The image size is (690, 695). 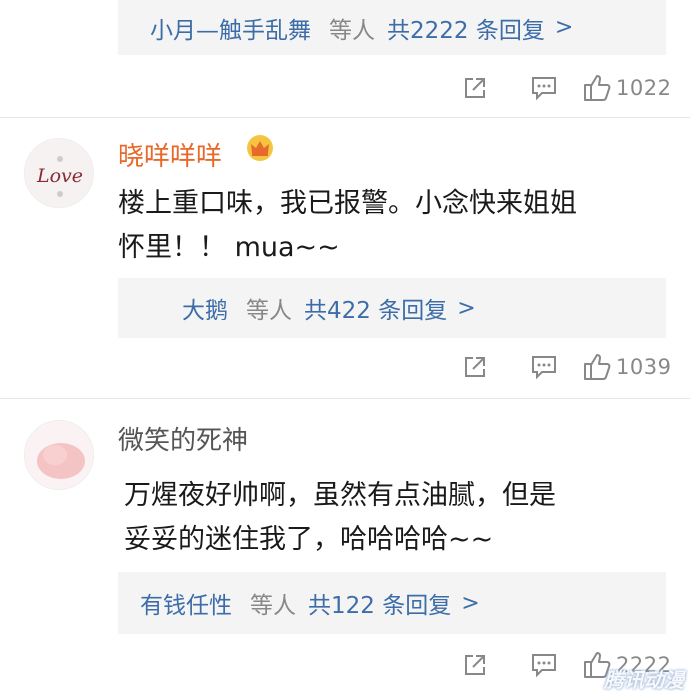 I want to click on reply-count-label: 共122 条回复, so click(x=379, y=603).